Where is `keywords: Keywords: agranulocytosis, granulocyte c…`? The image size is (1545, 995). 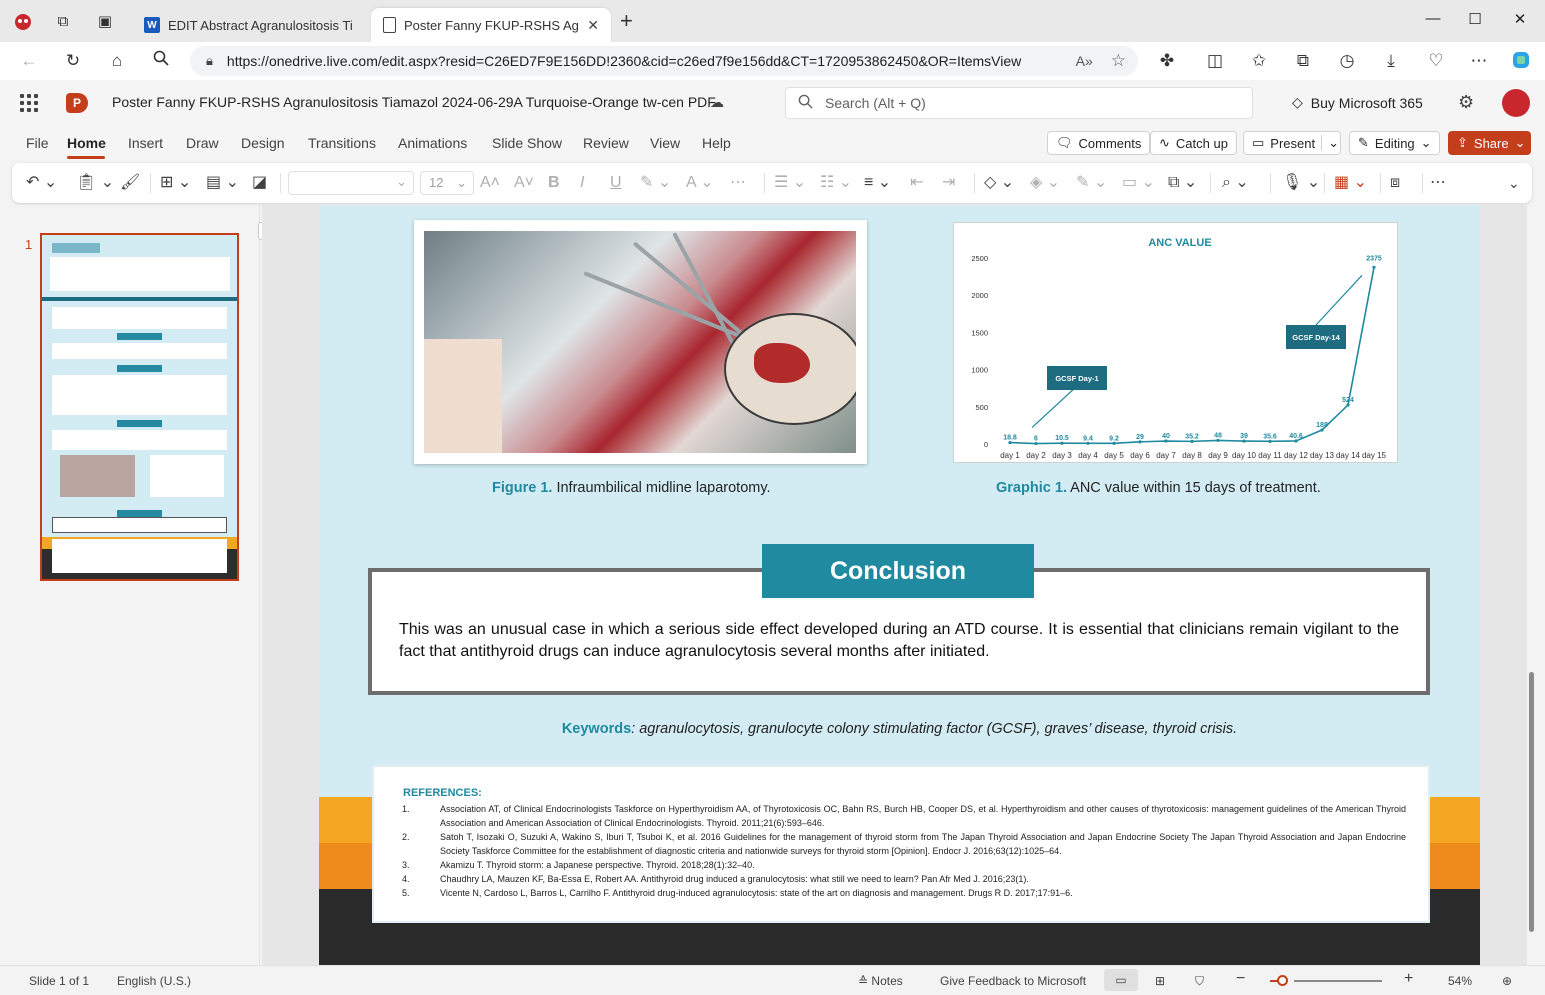
keywords: Keywords: agranulocytosis, granulocyte c… is located at coordinates (899, 729).